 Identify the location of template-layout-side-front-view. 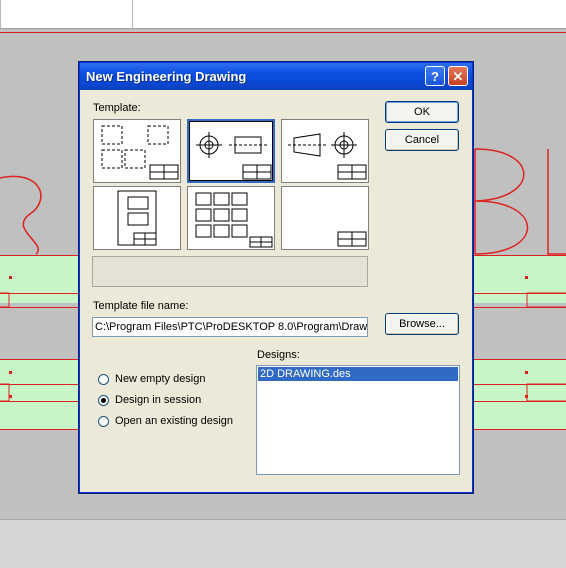
(325, 151).